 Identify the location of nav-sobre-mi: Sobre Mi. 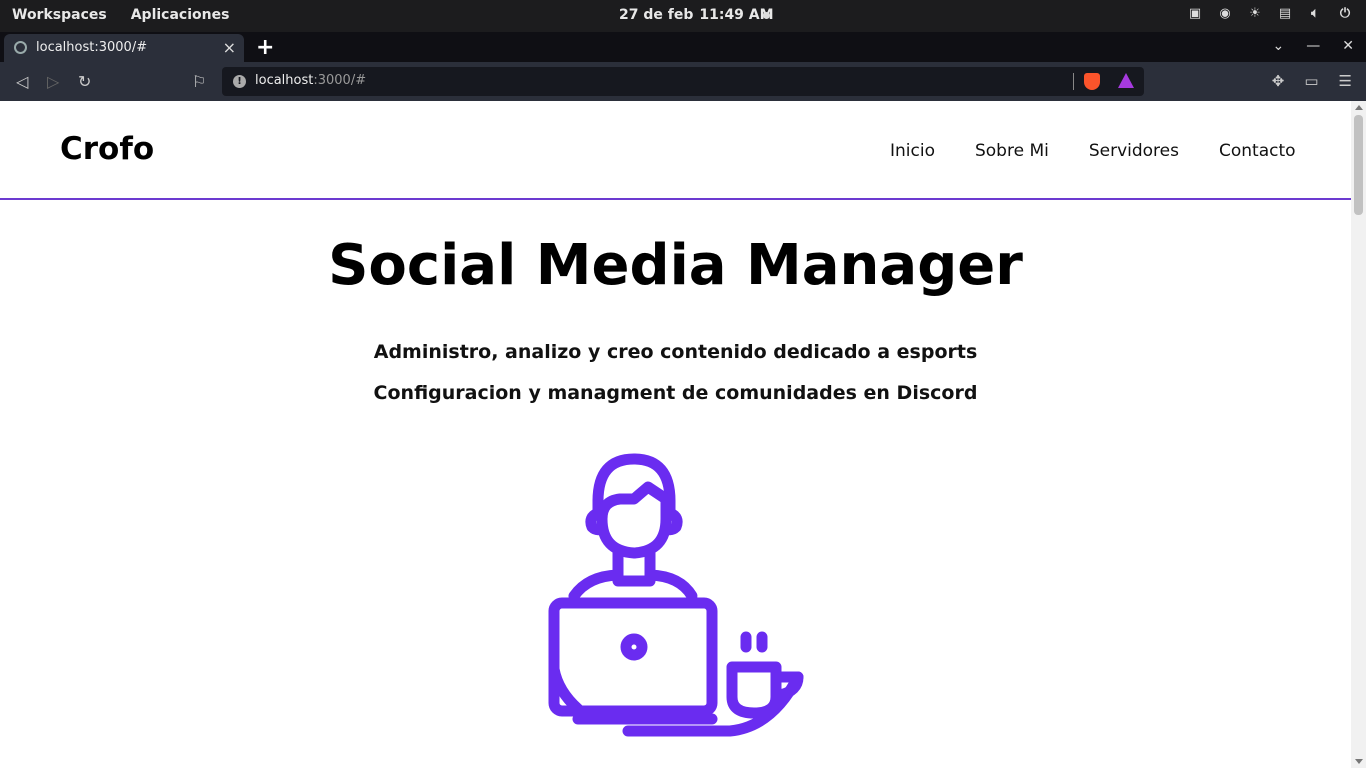
(1012, 151).